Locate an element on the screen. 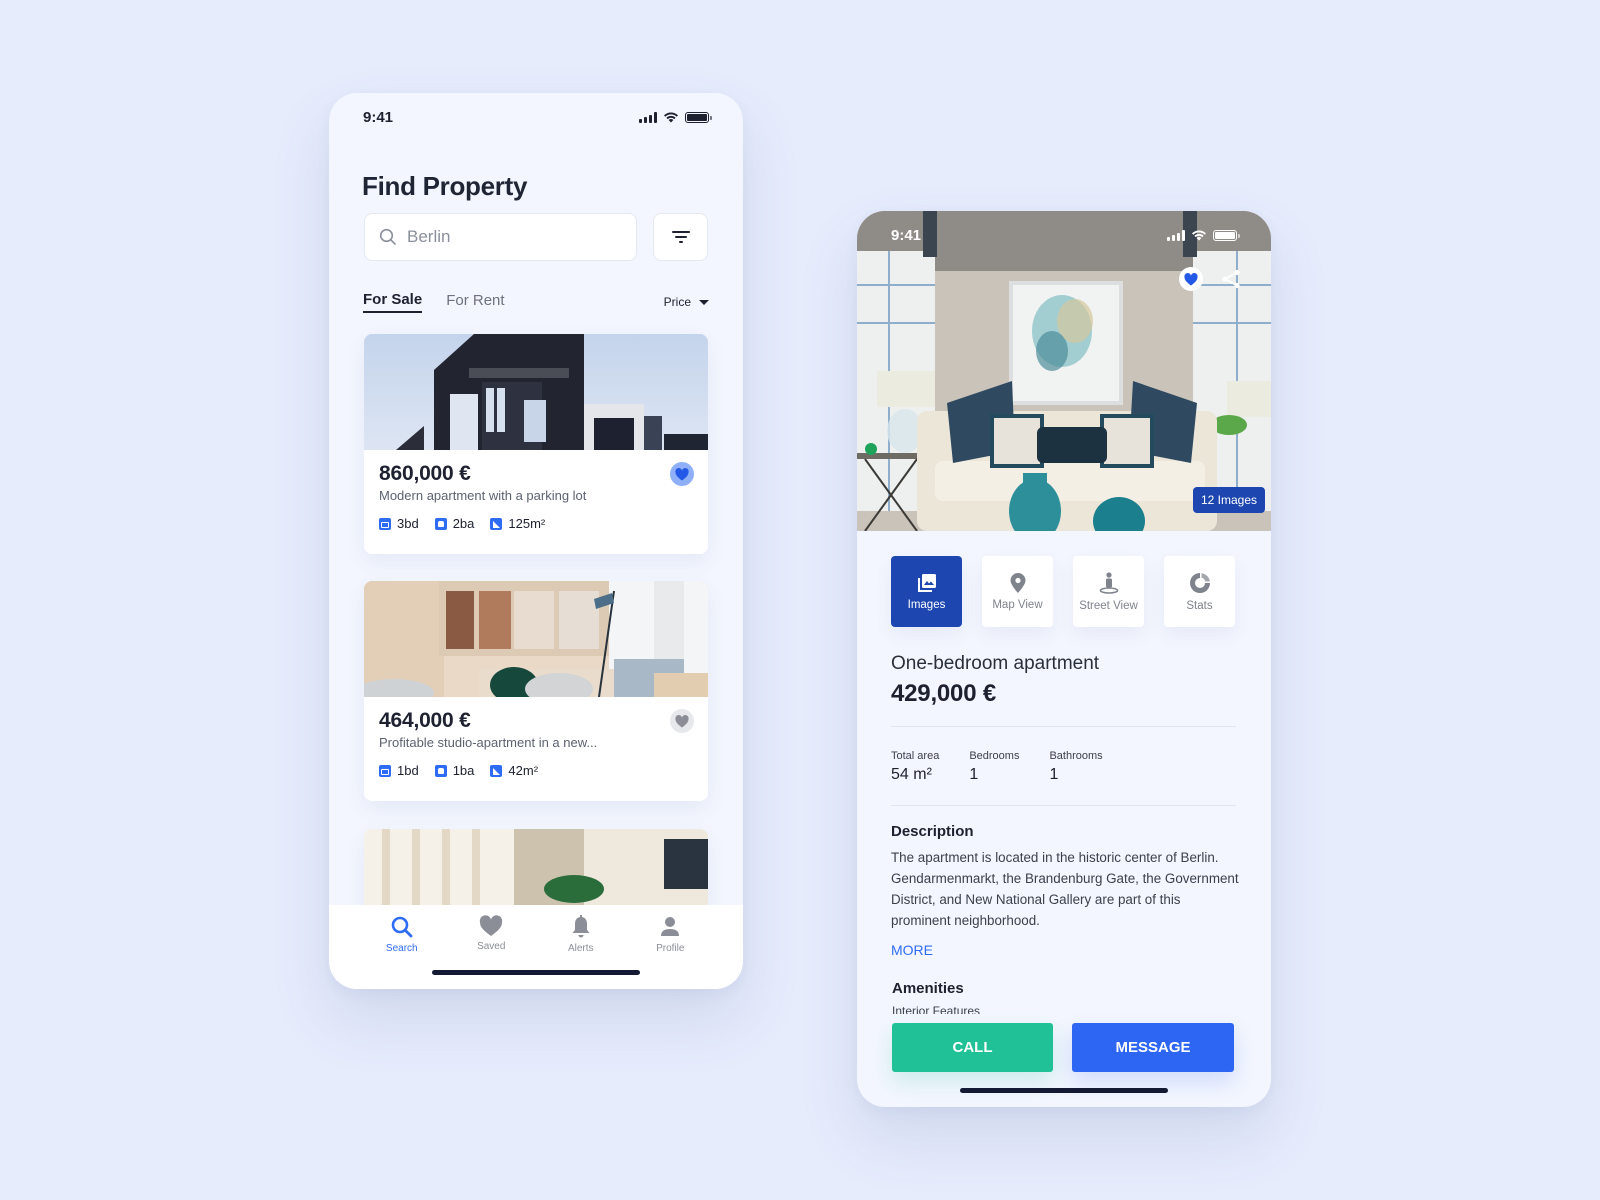 This screenshot has height=1200, width=1600. call-button: CALL is located at coordinates (972, 1047).